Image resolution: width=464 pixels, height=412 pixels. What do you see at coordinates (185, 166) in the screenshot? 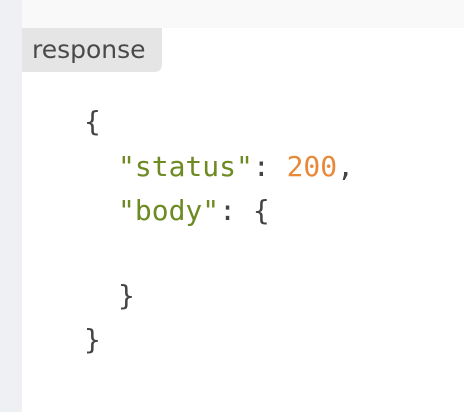
I see `status-key: "status"` at bounding box center [185, 166].